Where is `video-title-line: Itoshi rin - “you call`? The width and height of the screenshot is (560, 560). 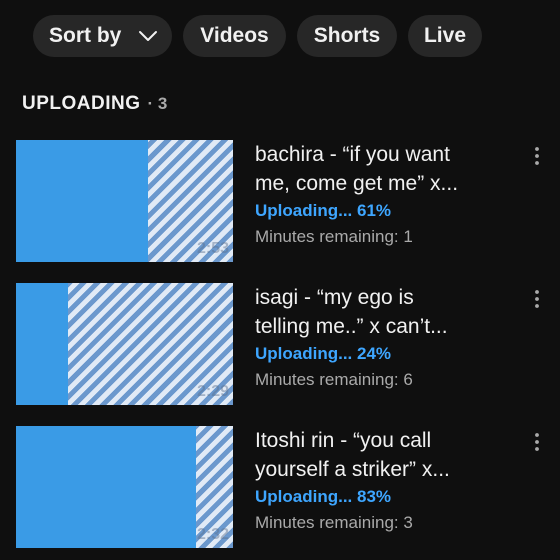
video-title-line: Itoshi rin - “you call is located at coordinates (343, 440).